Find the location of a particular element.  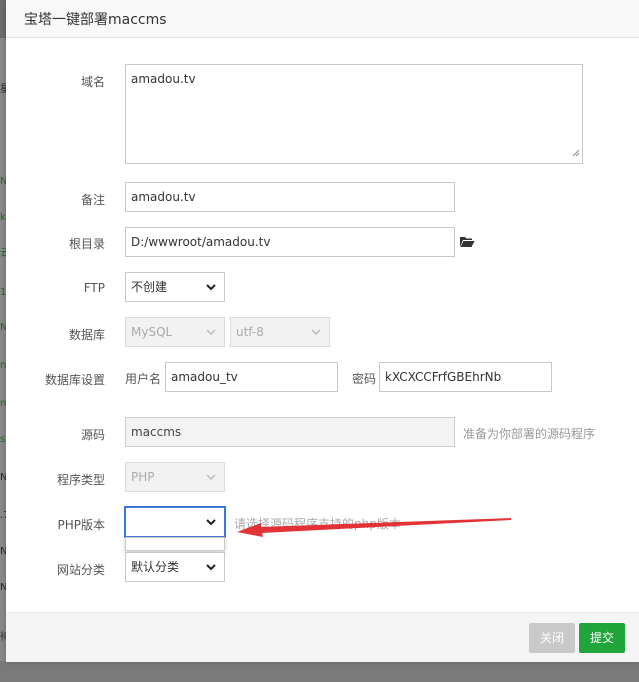

rootdir-input: D:/wwwroot/amadou.tv is located at coordinates (290, 242).